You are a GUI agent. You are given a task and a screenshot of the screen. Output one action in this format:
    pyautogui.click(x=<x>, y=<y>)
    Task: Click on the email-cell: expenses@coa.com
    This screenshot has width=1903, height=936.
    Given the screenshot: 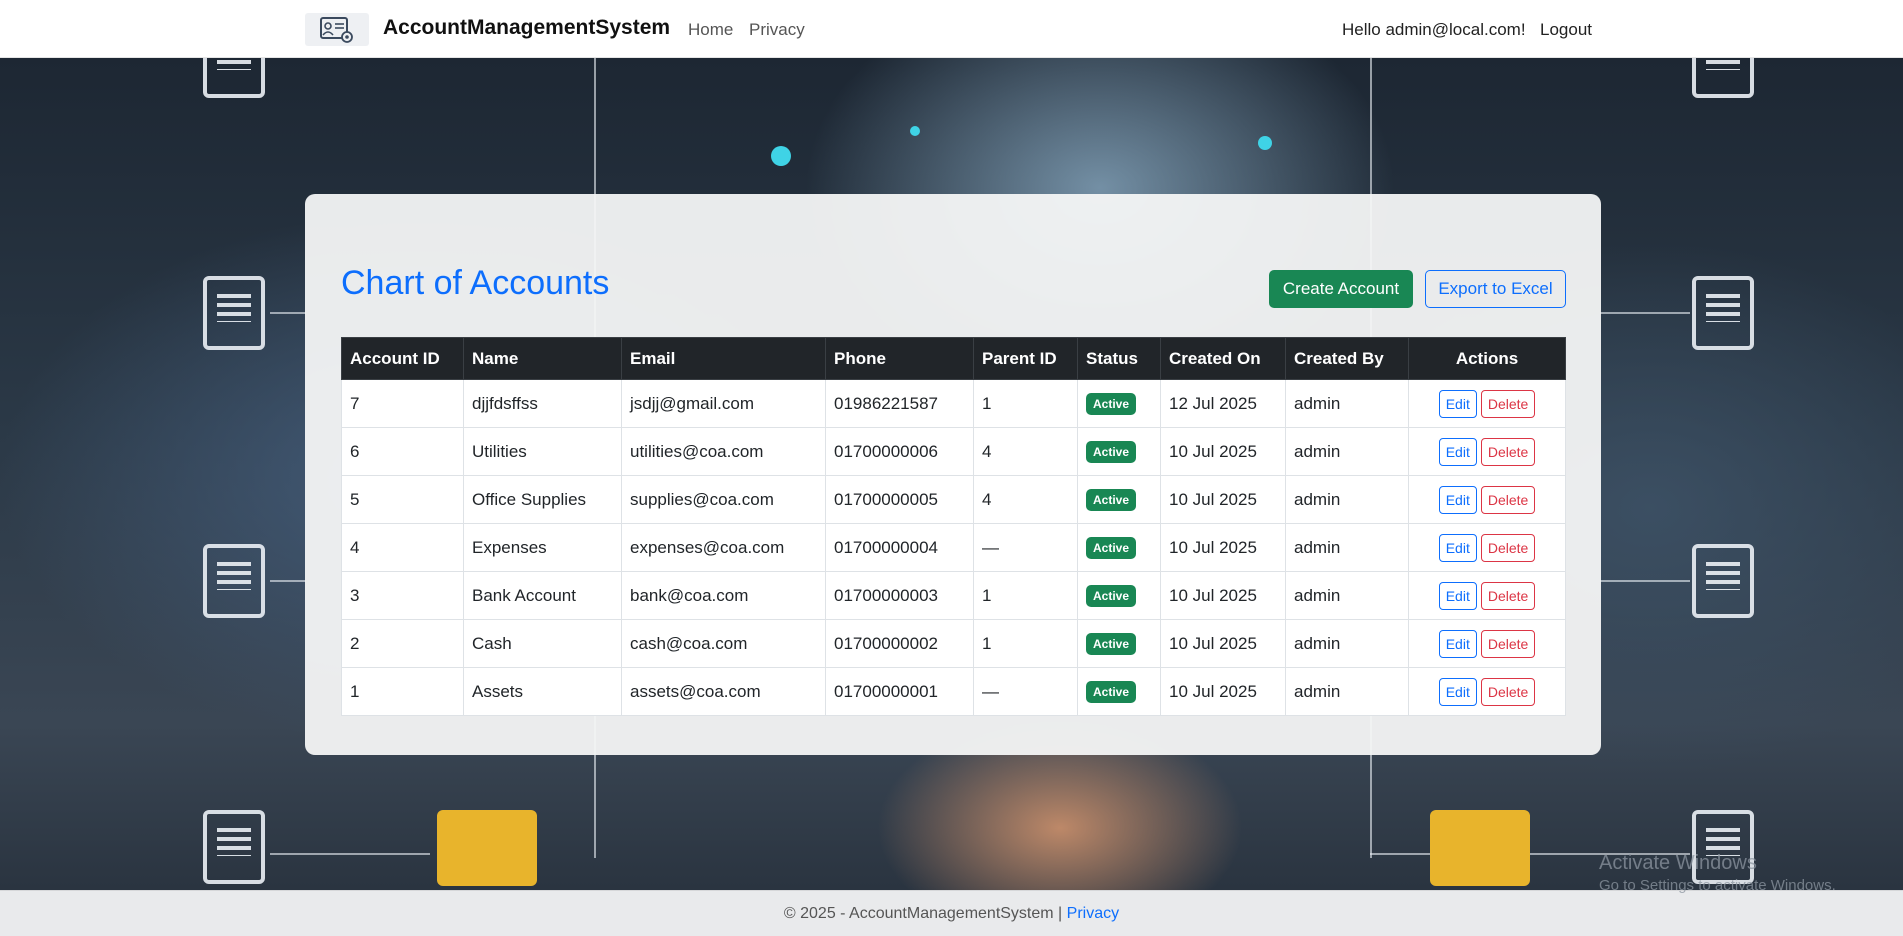 What is the action you would take?
    pyautogui.click(x=723, y=547)
    